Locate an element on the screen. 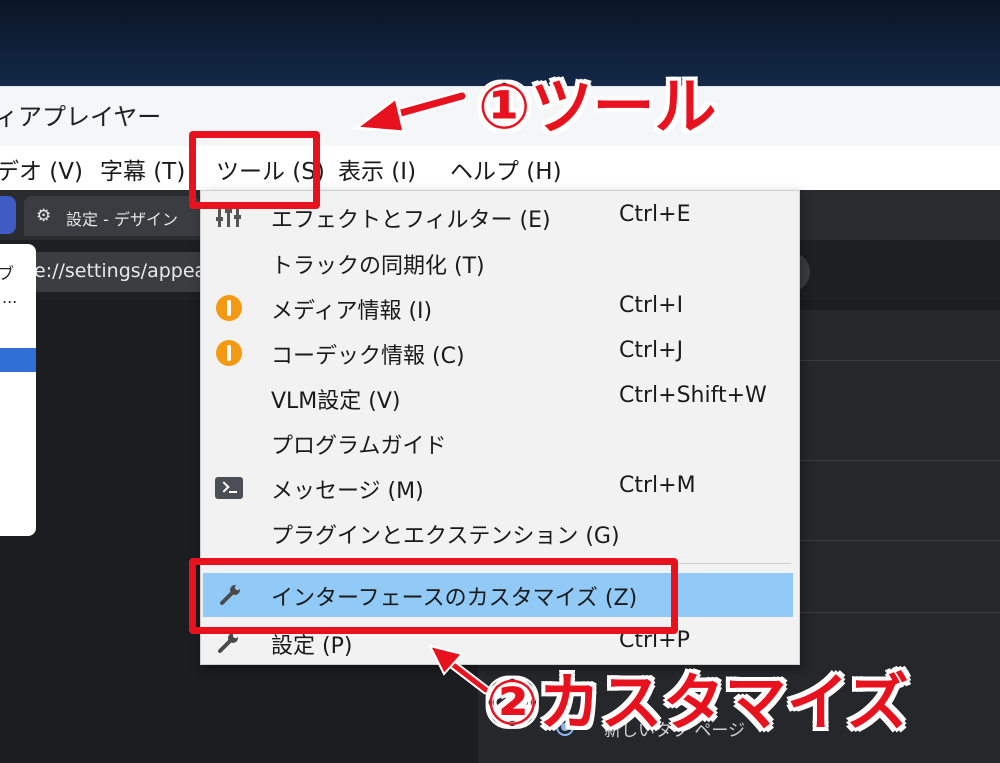 The image size is (1000, 763). menu-view: 表示 (I) is located at coordinates (377, 169).